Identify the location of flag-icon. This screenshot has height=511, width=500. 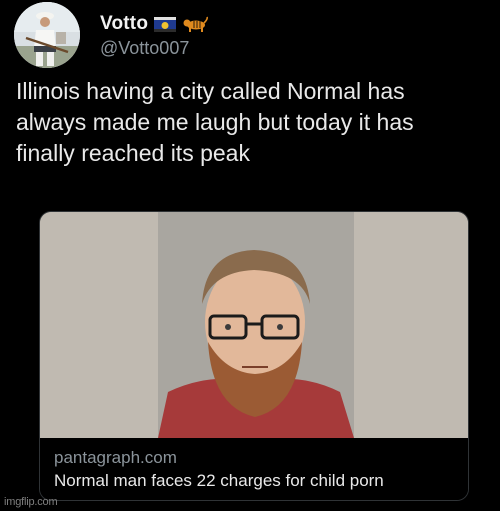
(165, 24).